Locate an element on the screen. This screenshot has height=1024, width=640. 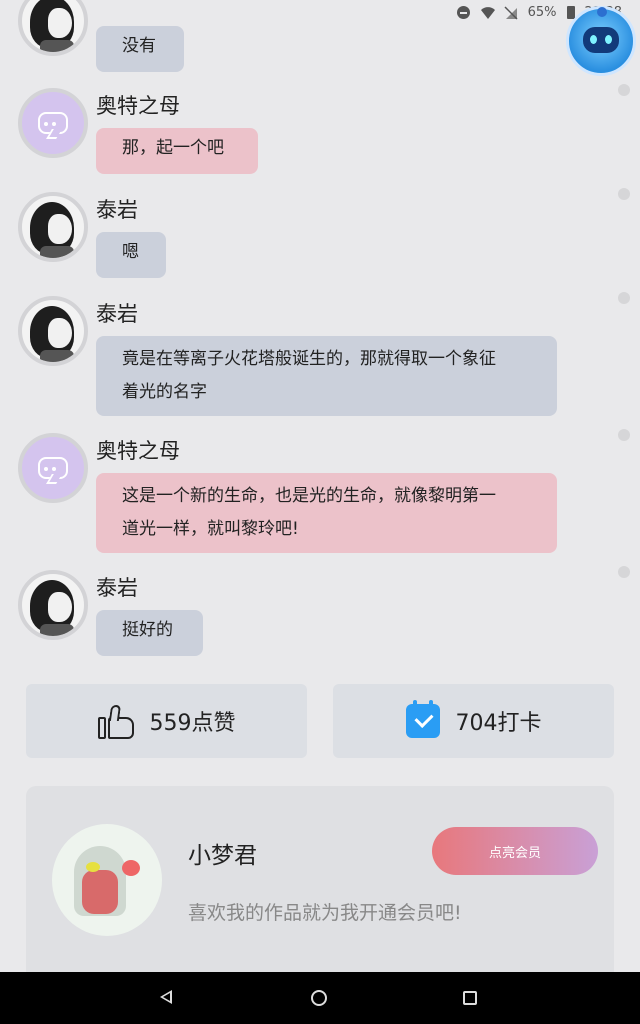
author-description: 喜欢我的作品就为我开通会员吧! is located at coordinates (325, 913).